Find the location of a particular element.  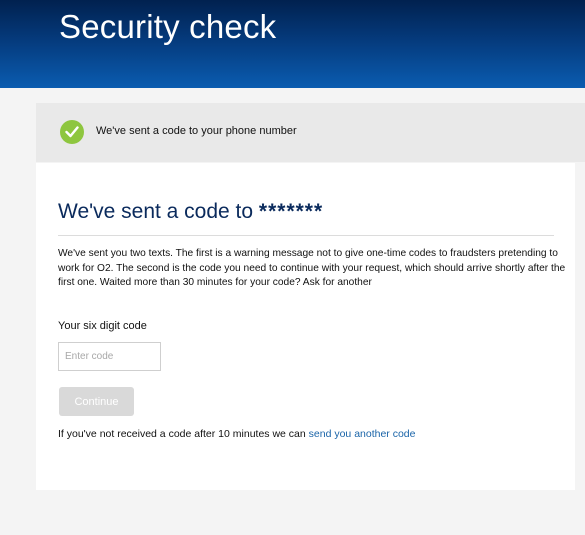

page-title: Security check is located at coordinates (168, 26).